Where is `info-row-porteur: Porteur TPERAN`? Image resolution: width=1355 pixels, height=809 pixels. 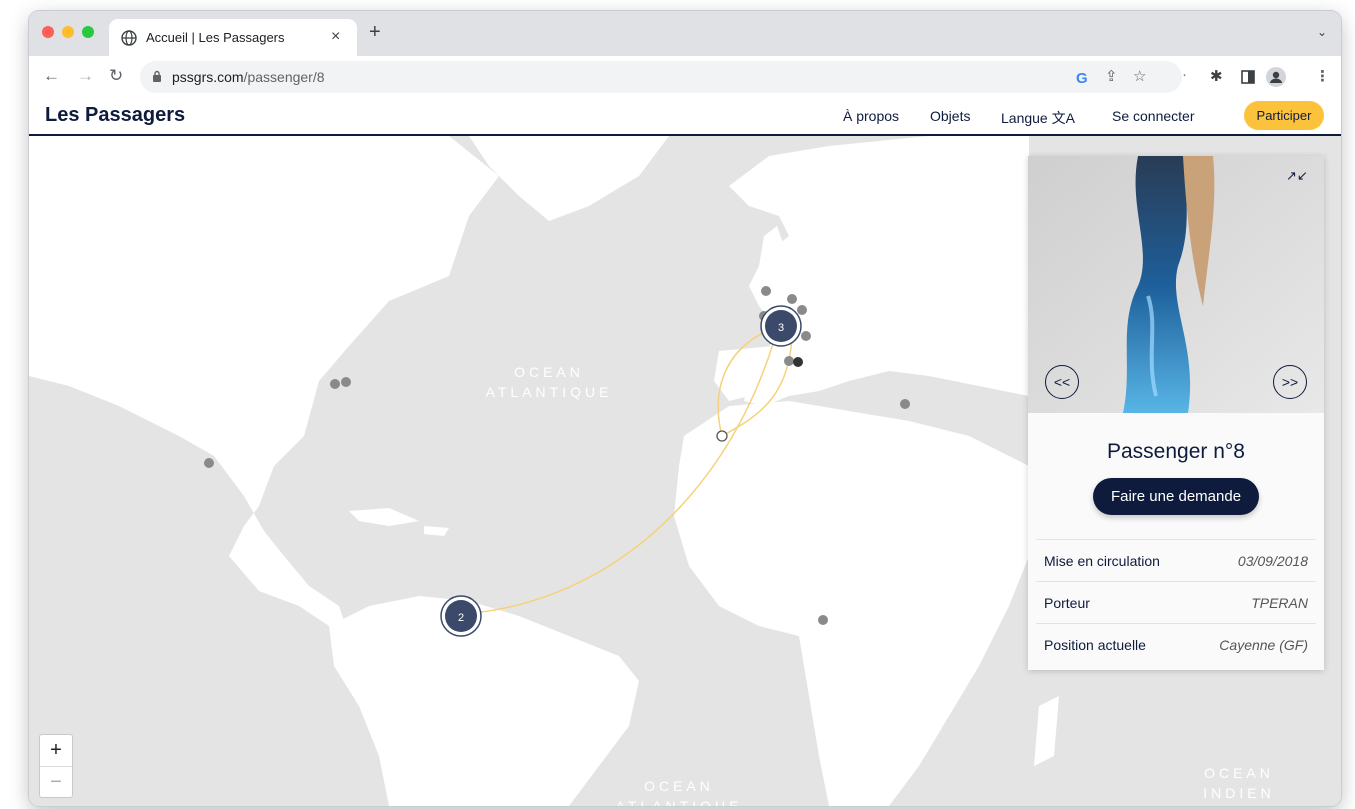 info-row-porteur: Porteur TPERAN is located at coordinates (1176, 602).